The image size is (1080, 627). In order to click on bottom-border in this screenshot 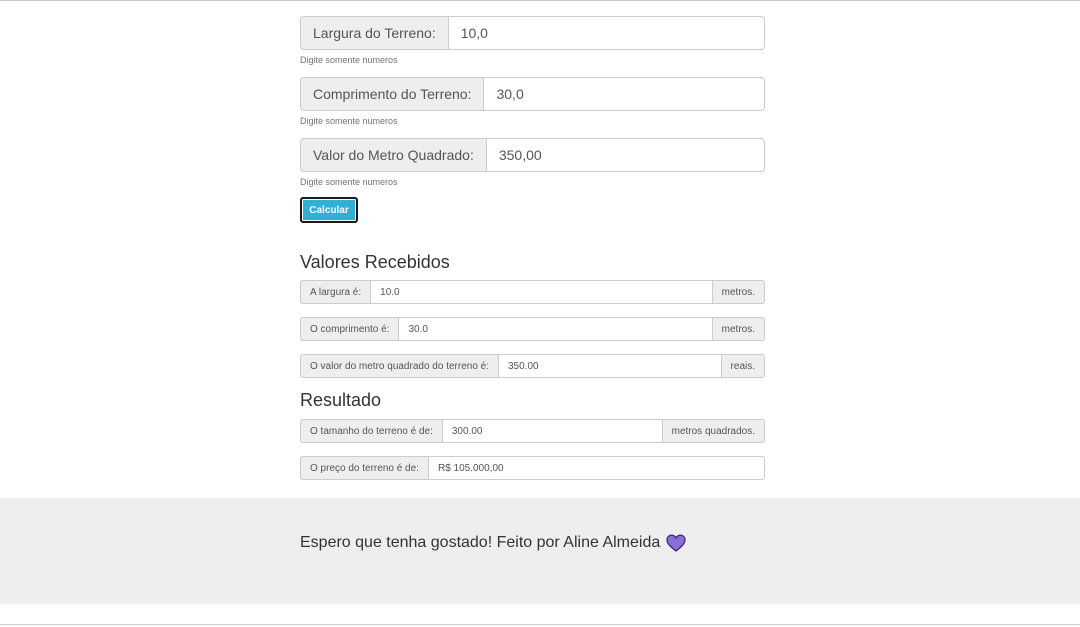, I will do `click(540, 624)`.